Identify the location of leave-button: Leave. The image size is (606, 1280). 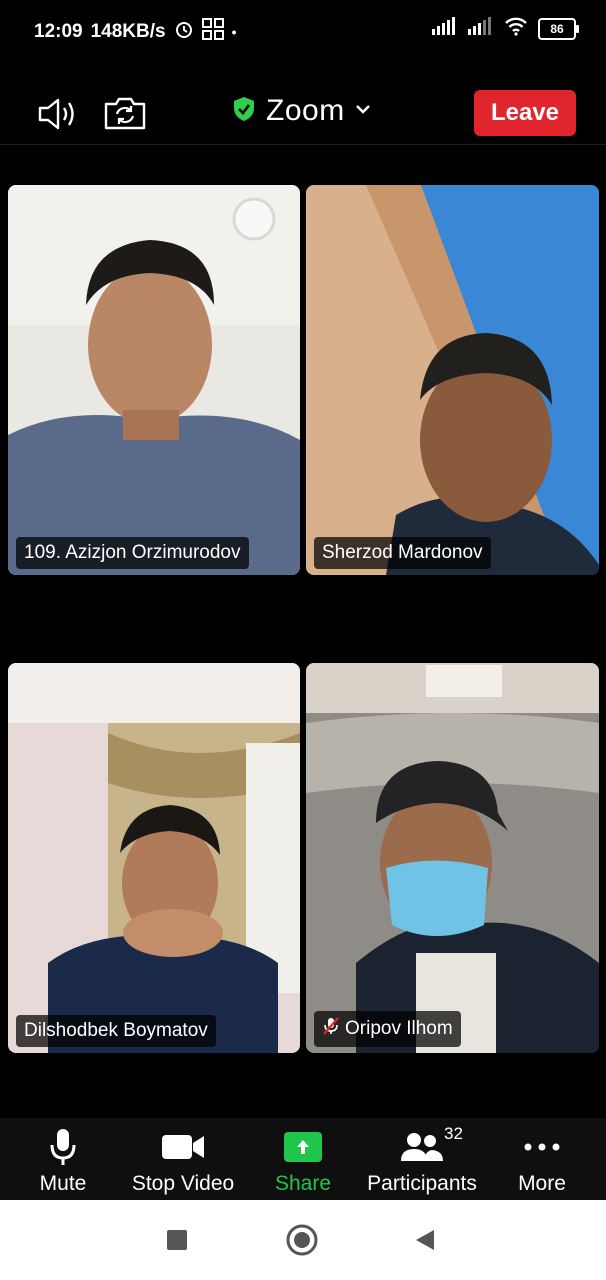
(525, 113).